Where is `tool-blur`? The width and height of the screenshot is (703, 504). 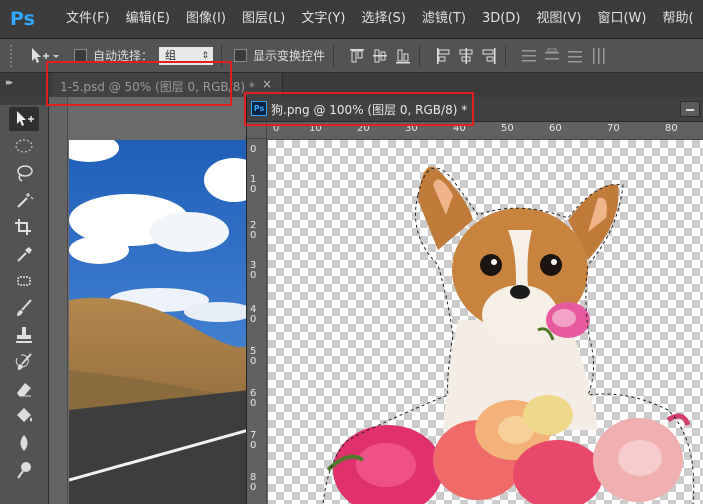
tool-blur is located at coordinates (24, 442).